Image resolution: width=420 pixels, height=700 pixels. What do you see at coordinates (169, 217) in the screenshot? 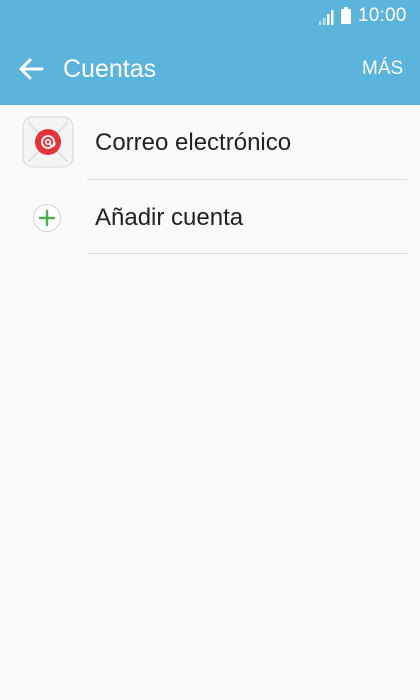
I see `add-account-label: Añadir cuenta` at bounding box center [169, 217].